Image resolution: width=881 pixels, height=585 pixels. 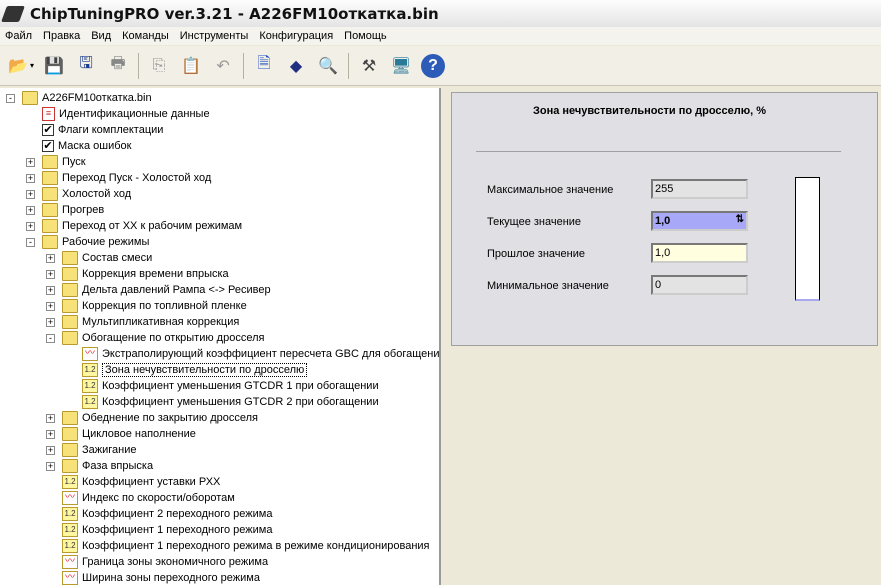 I want to click on tree-item: Переход Пуск - Холостой ход, so click(x=126, y=178).